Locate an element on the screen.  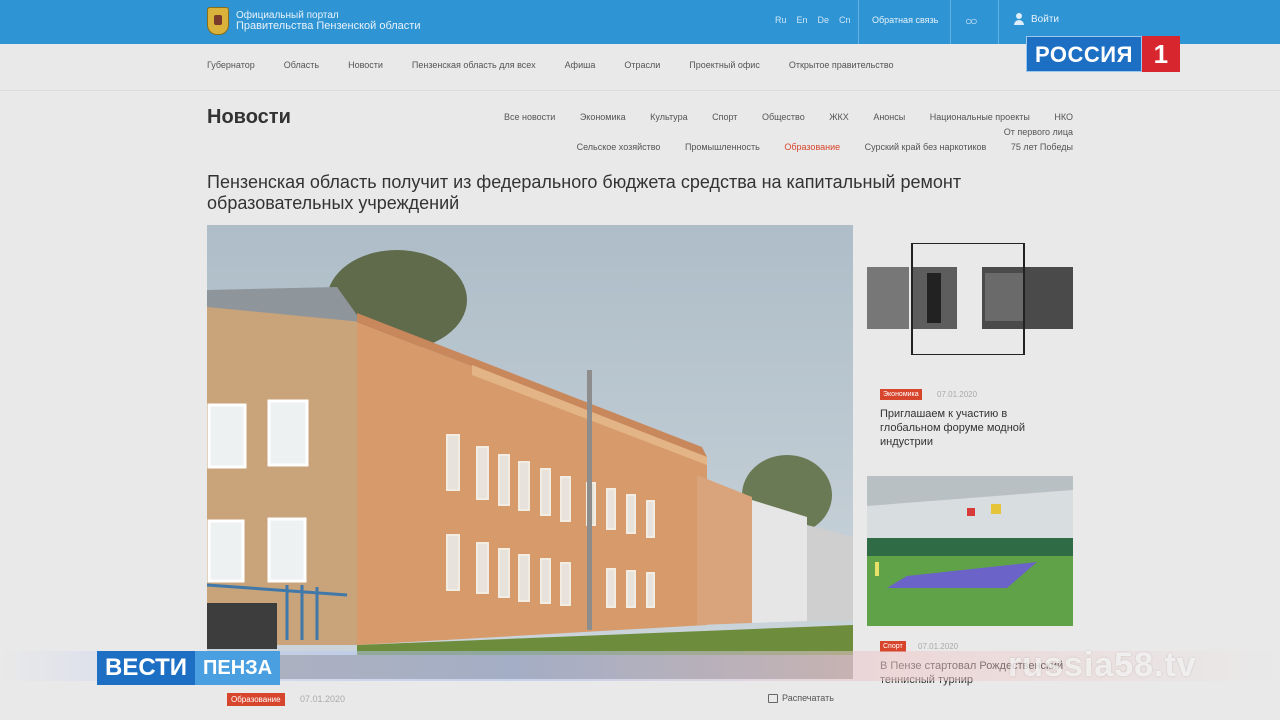
nav-item-sectors: Отрасли is located at coordinates (642, 65).